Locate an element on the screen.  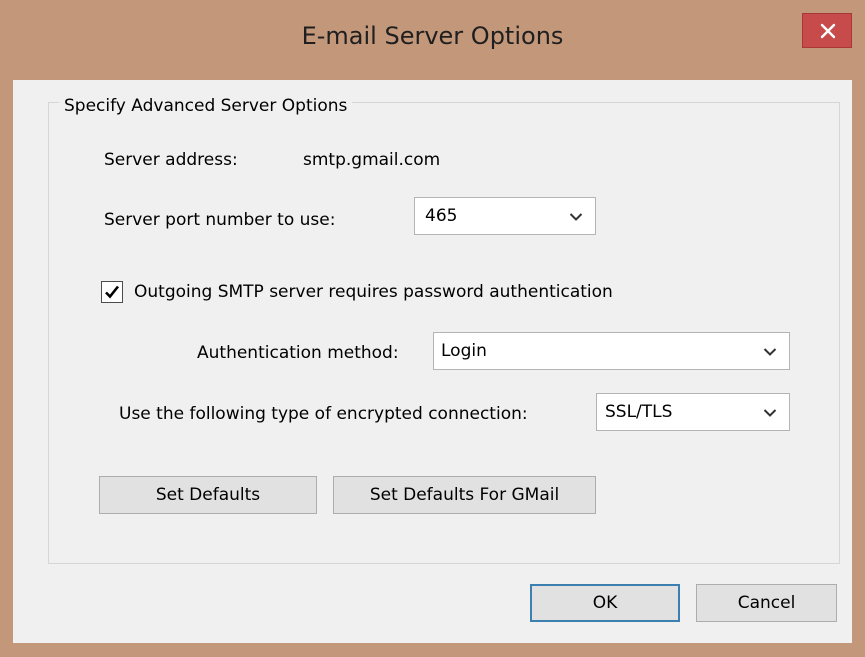
server-address-value: smtp.gmail.com is located at coordinates (372, 160).